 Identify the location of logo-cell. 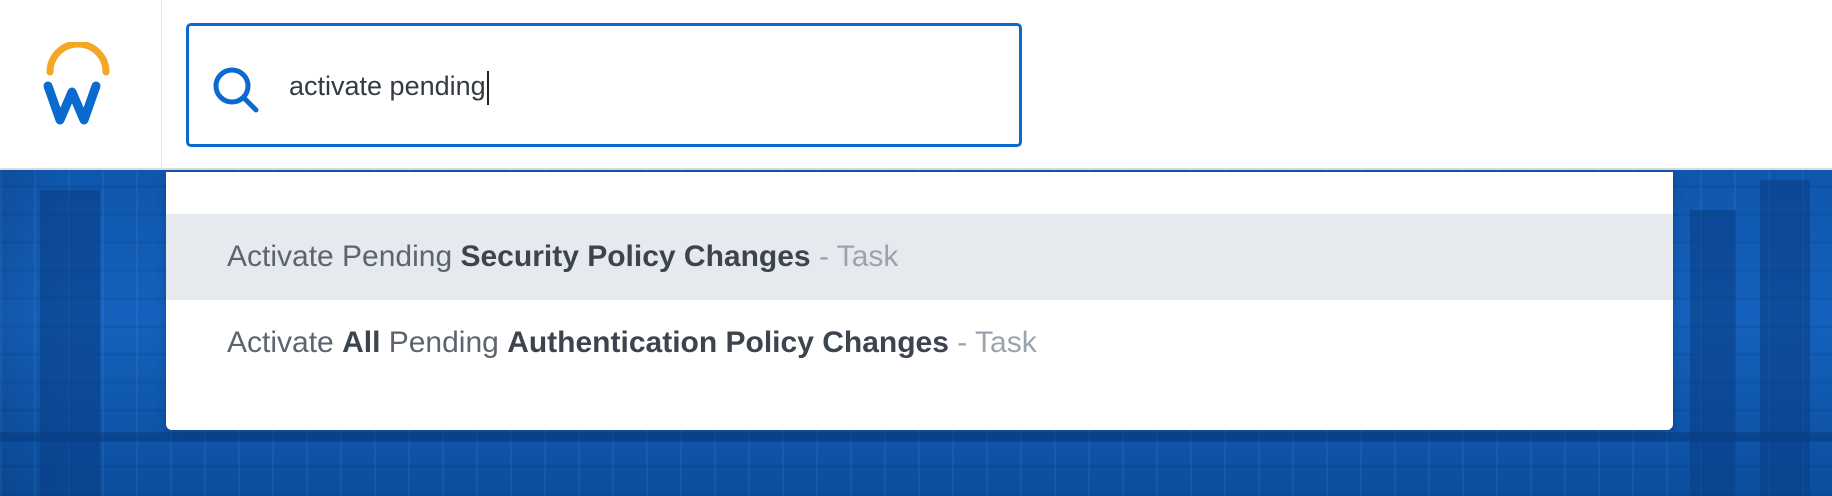
(81, 85).